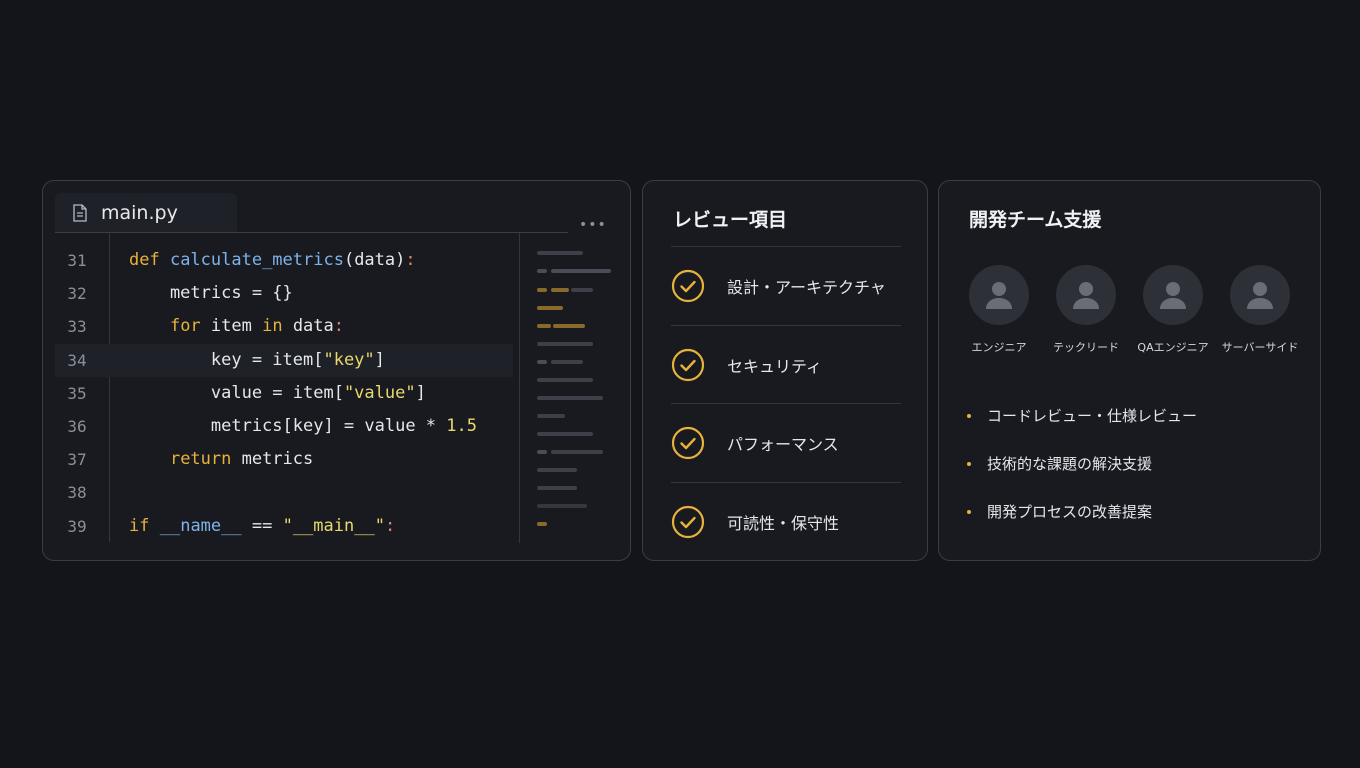  I want to click on support-bullet-text: 技術的な課題の解決支援, so click(1070, 464).